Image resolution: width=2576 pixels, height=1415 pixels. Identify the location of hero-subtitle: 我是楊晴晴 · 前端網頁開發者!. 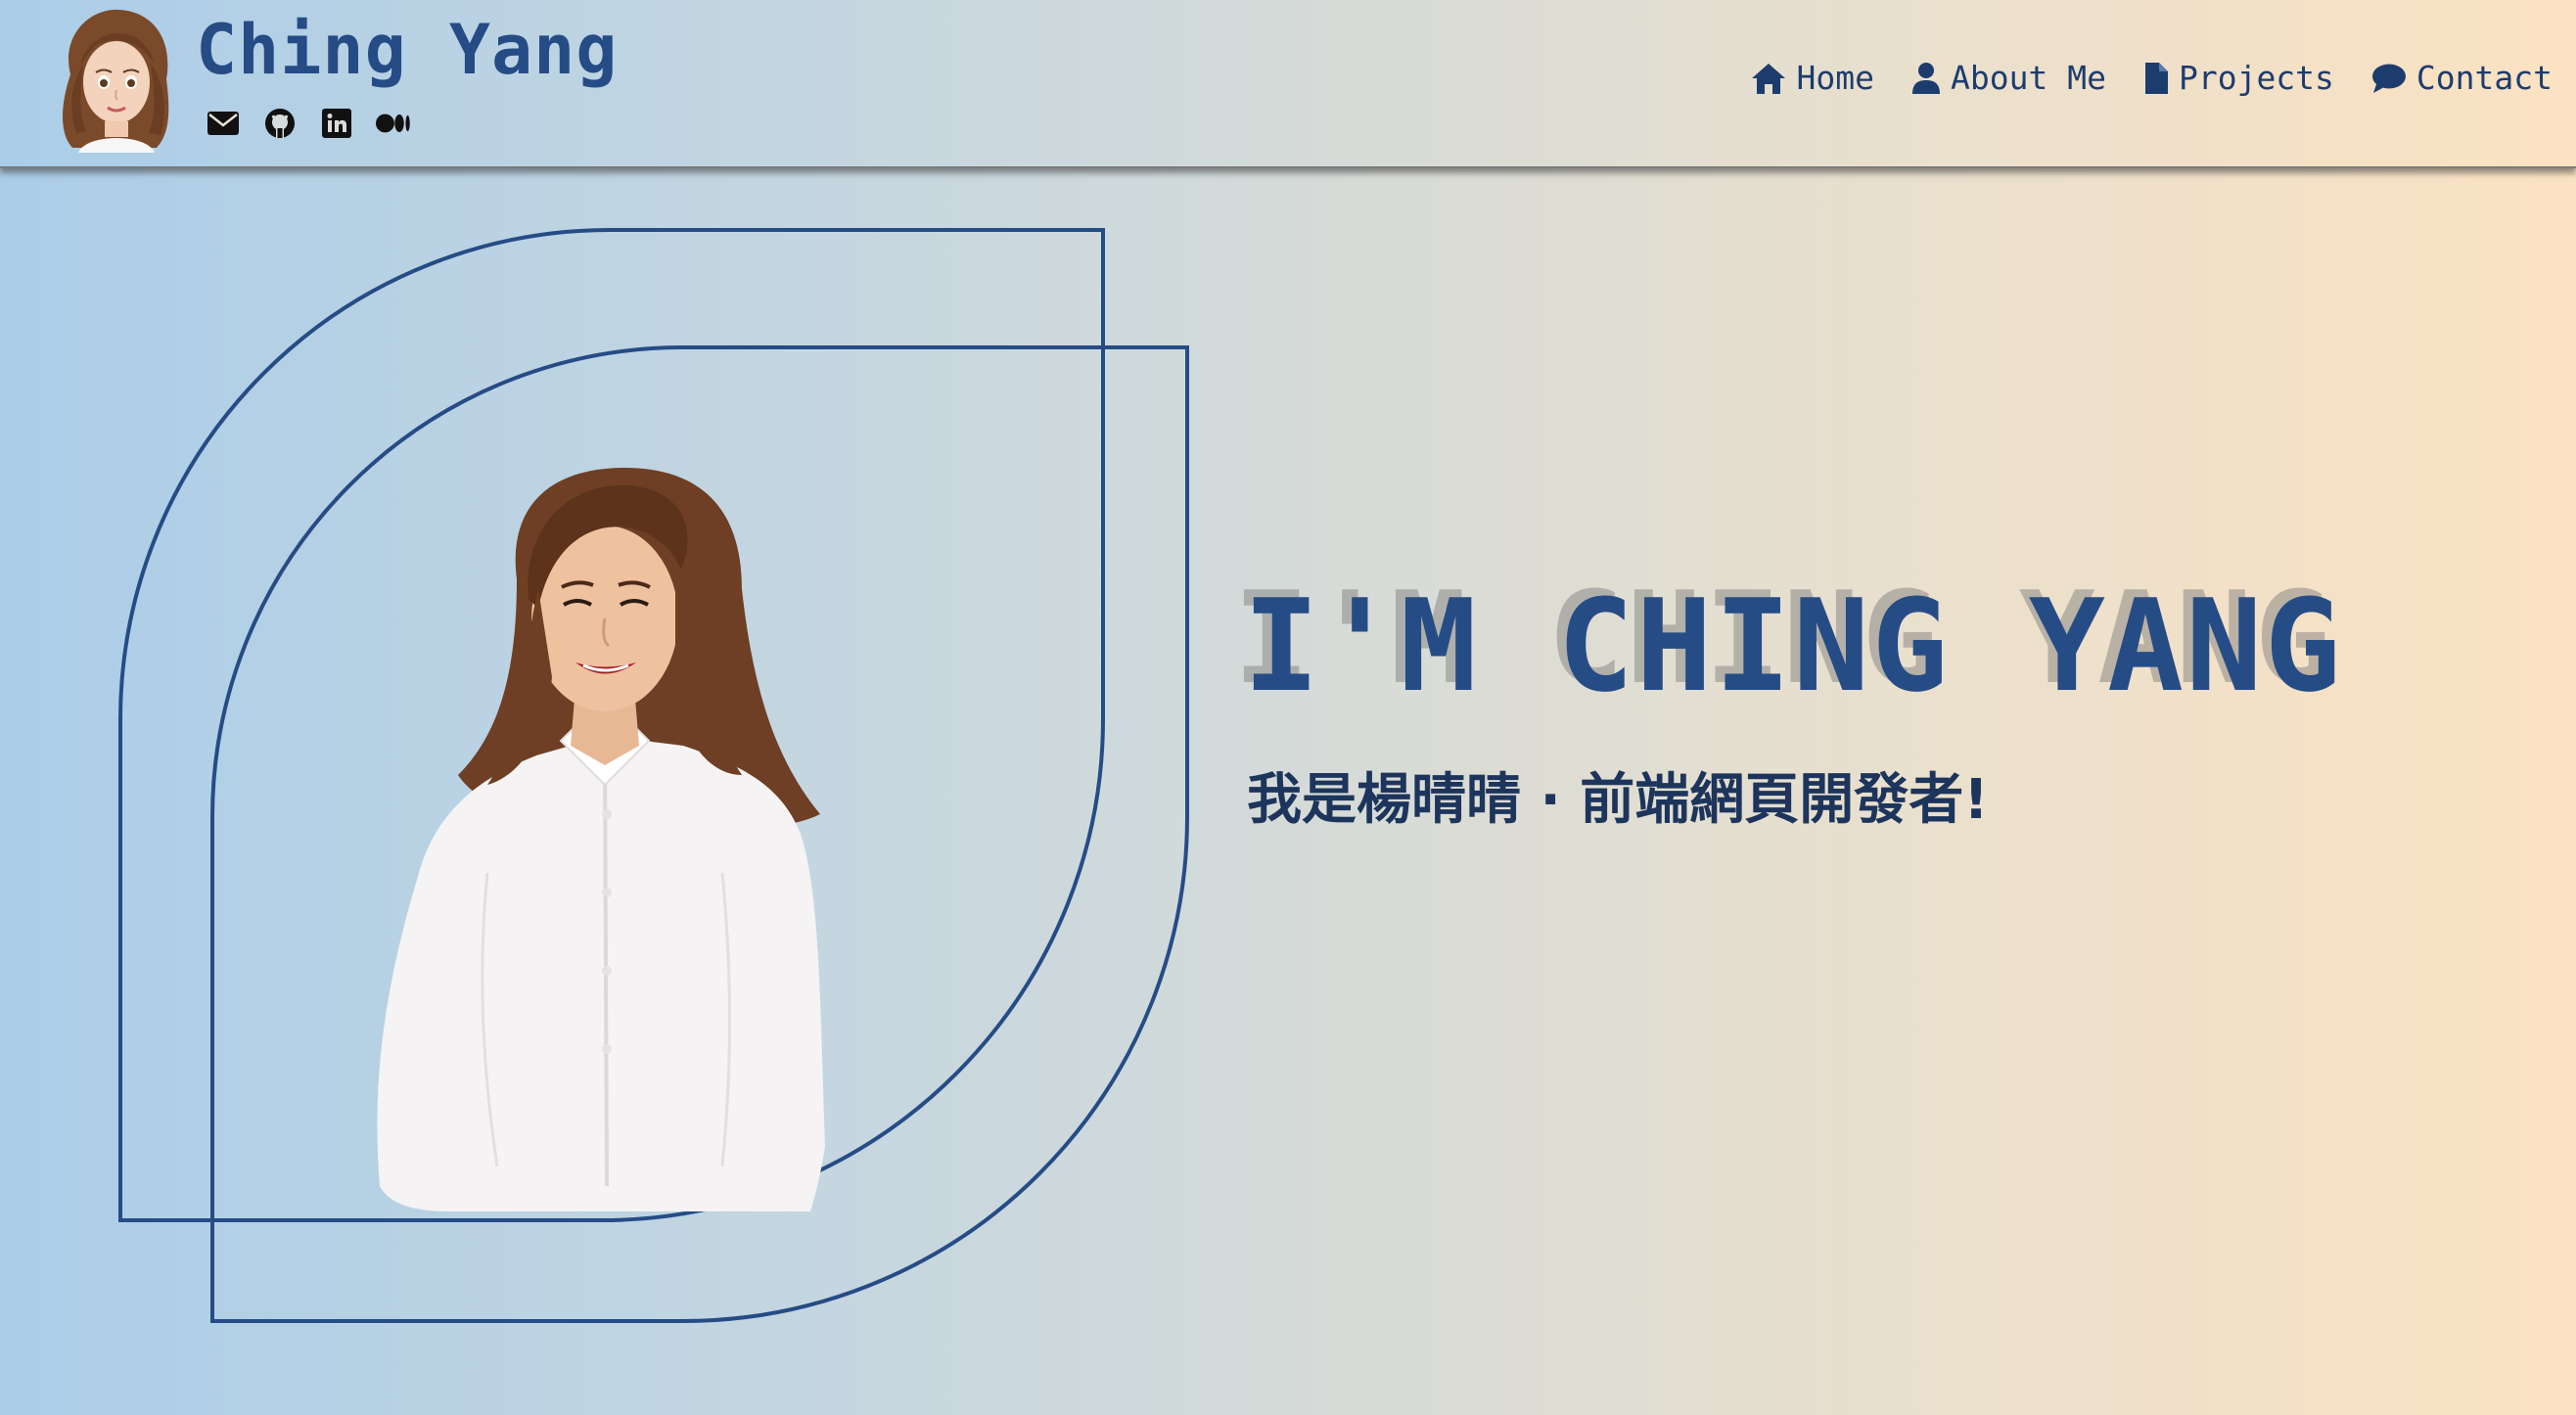
(1618, 800).